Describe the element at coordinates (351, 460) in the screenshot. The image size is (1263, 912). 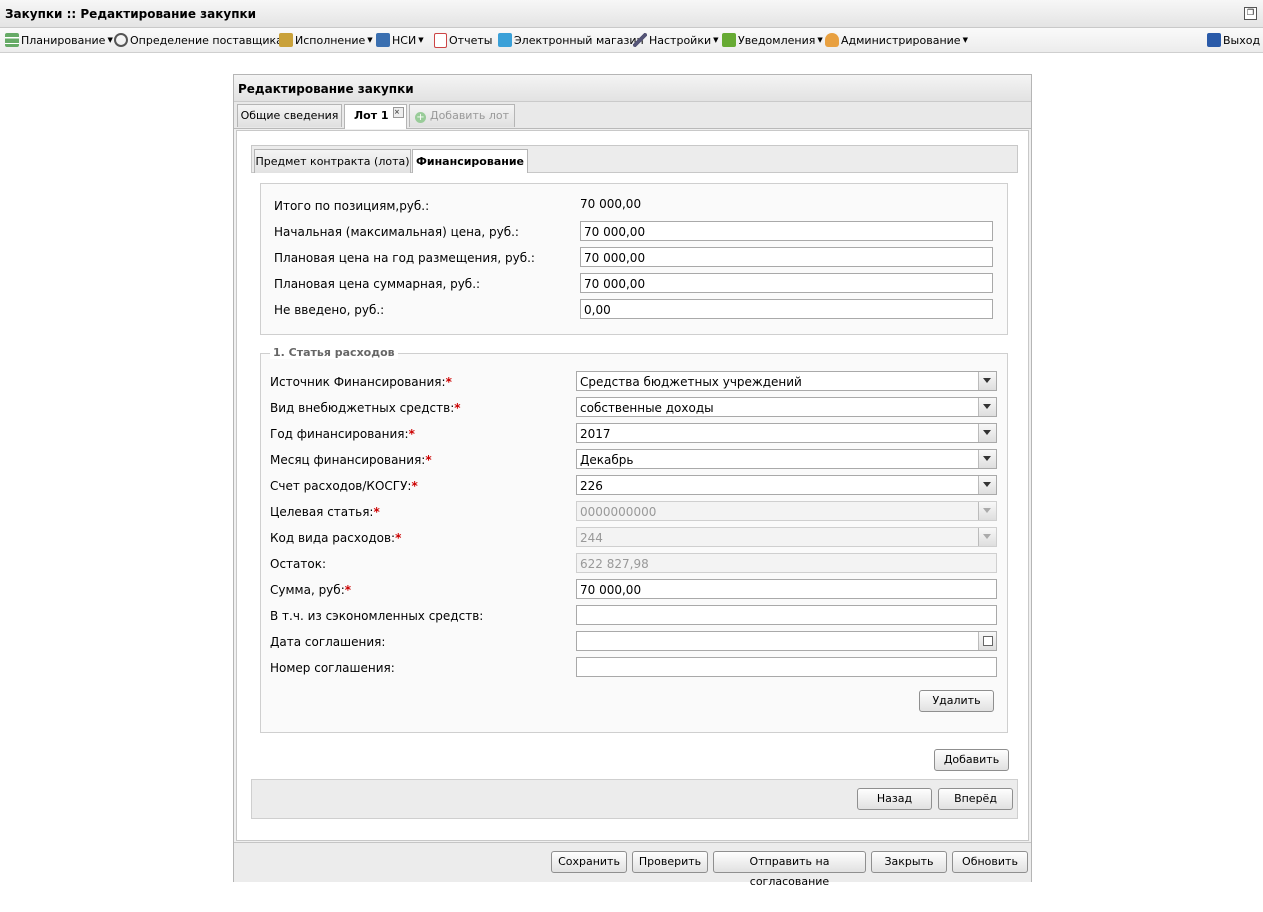
I see `month-label: Месяц финансирования:*` at that location.